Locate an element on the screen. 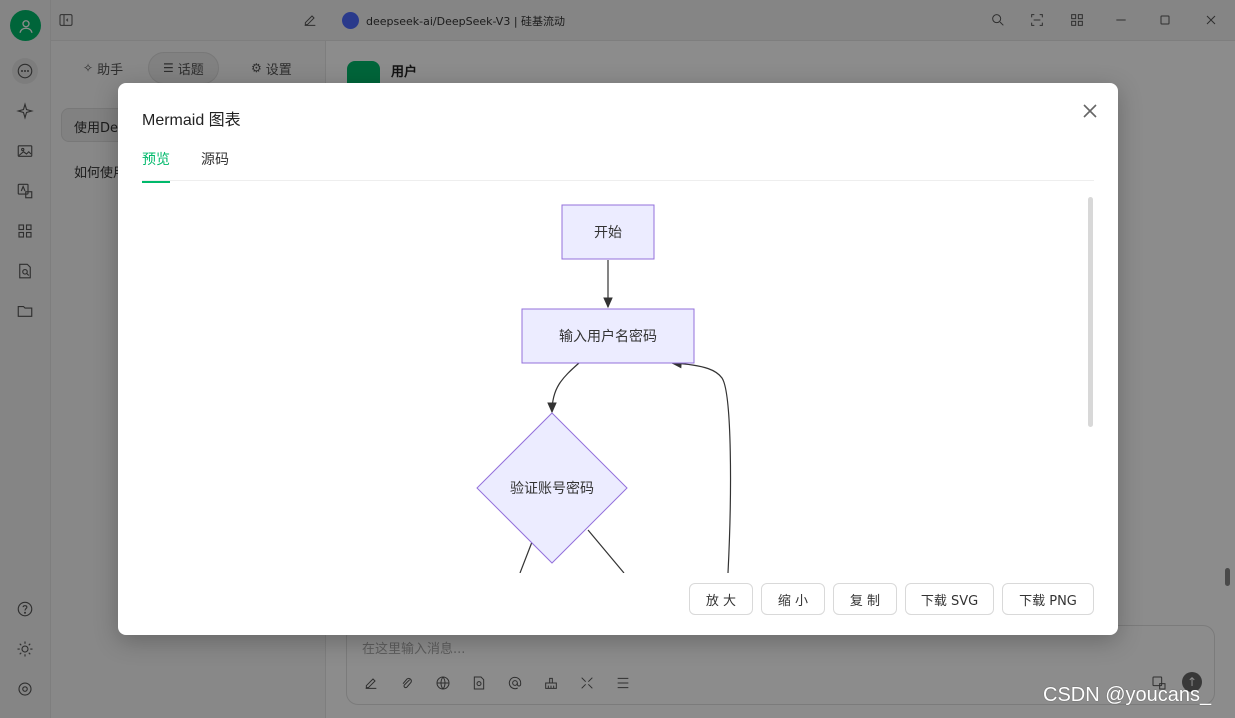 This screenshot has width=1235, height=718. download-png-button: 下载 PNG is located at coordinates (1048, 599).